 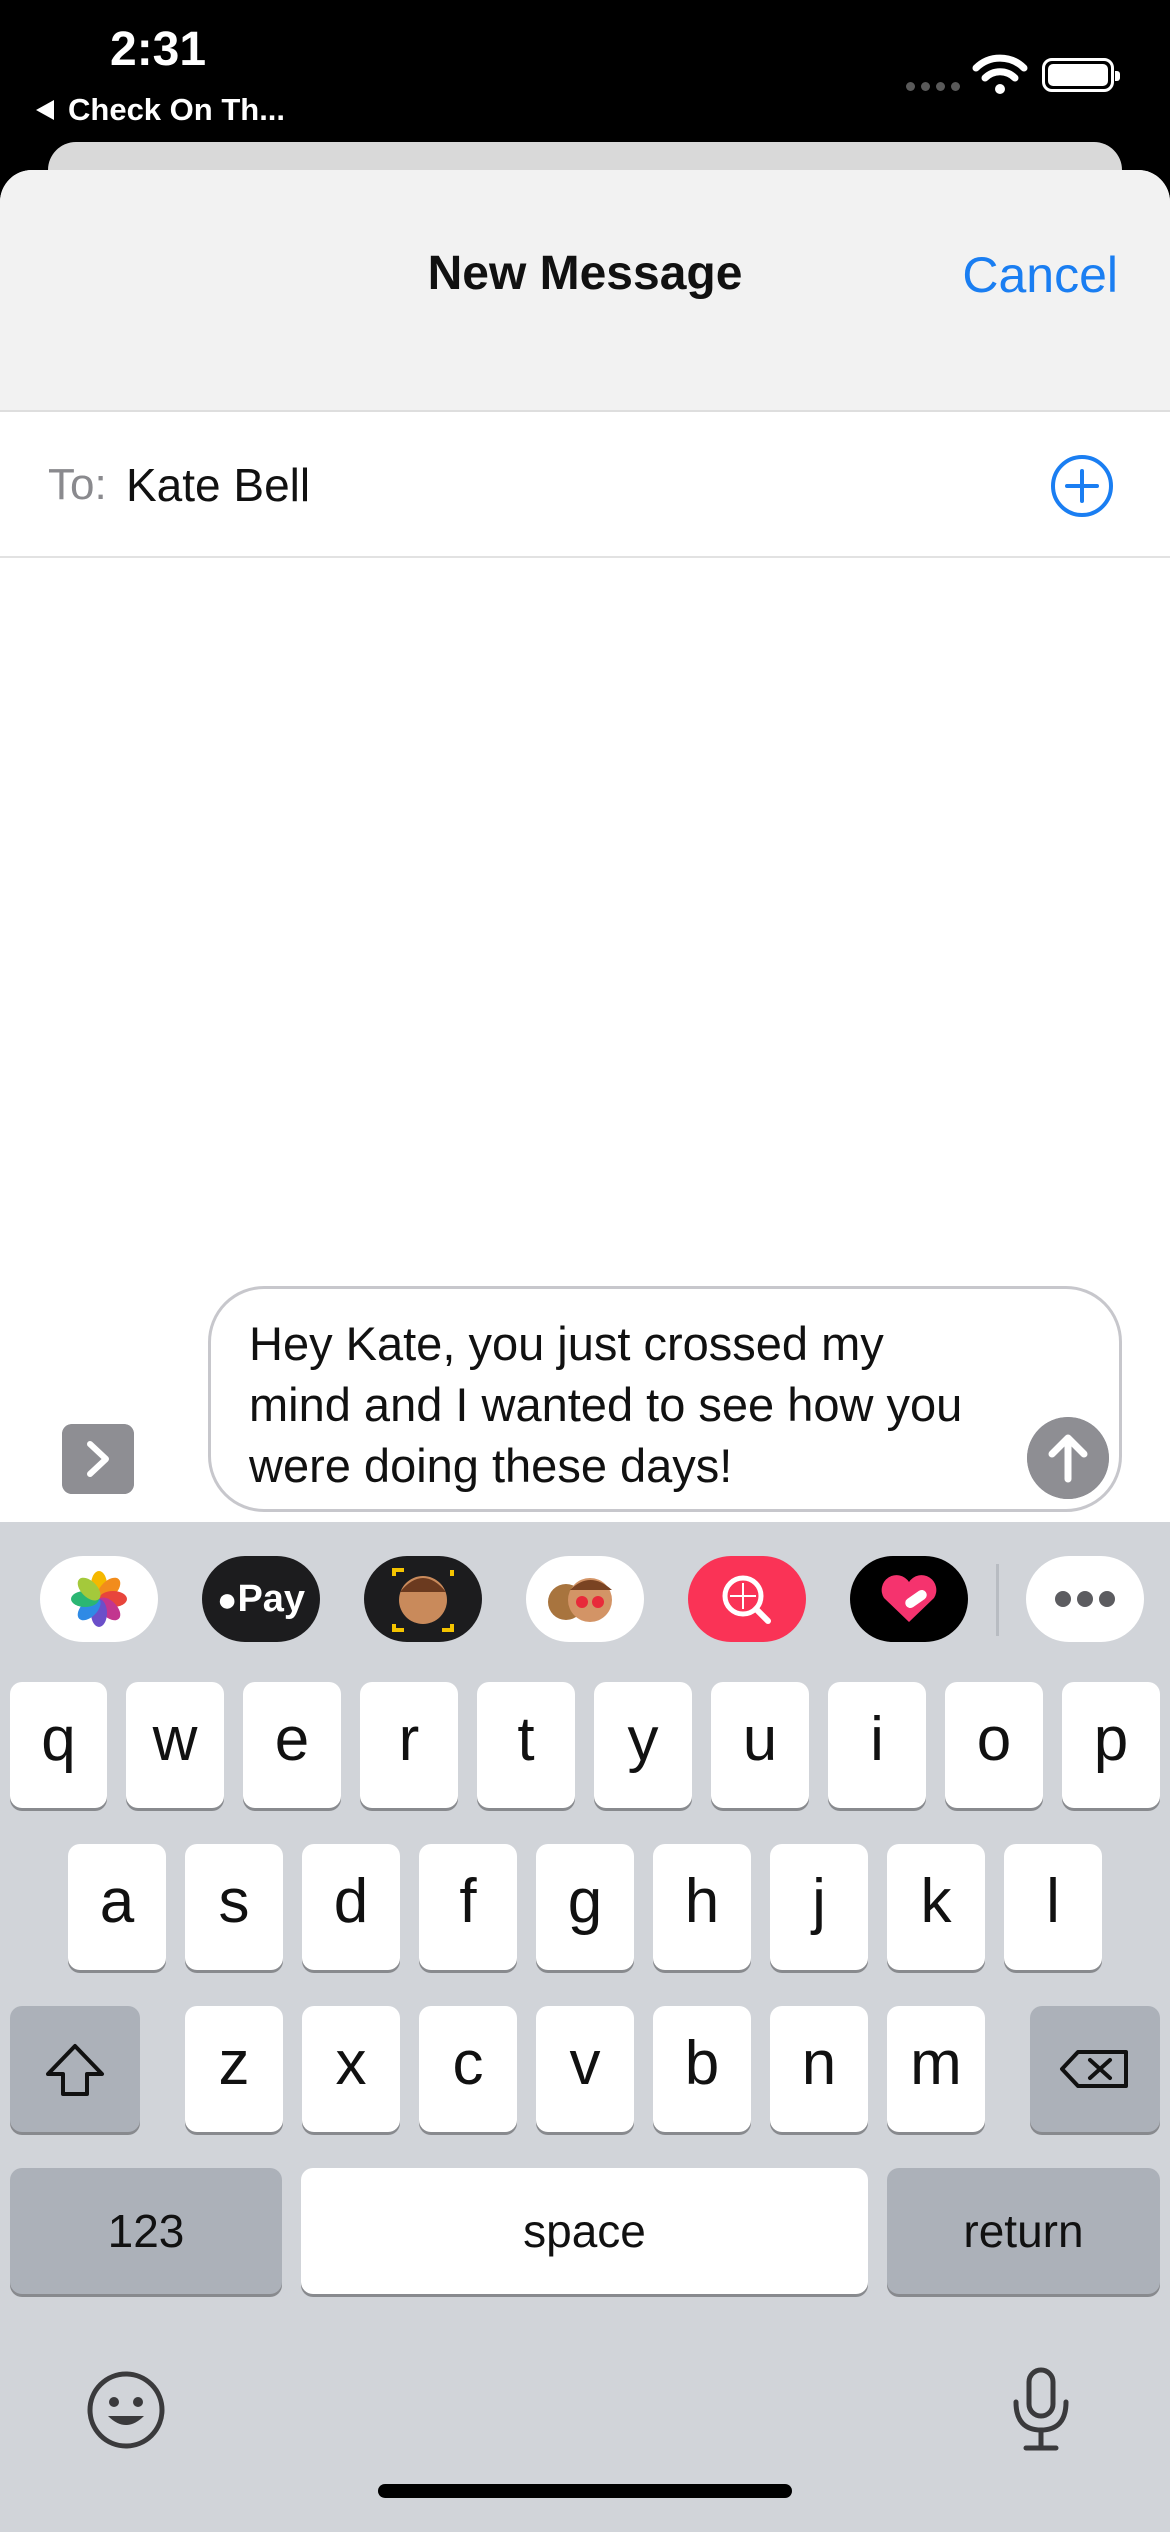 What do you see at coordinates (760, 1745) in the screenshot?
I see `key-u: u` at bounding box center [760, 1745].